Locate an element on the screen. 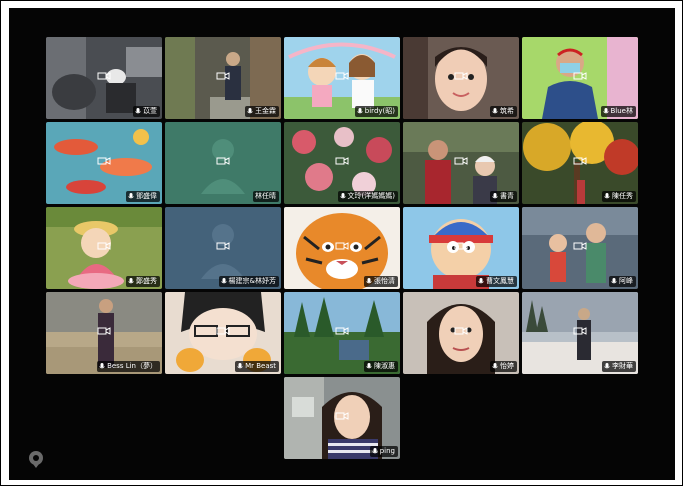  participant-label: 楊建宗&林妤芳 is located at coordinates (248, 281).